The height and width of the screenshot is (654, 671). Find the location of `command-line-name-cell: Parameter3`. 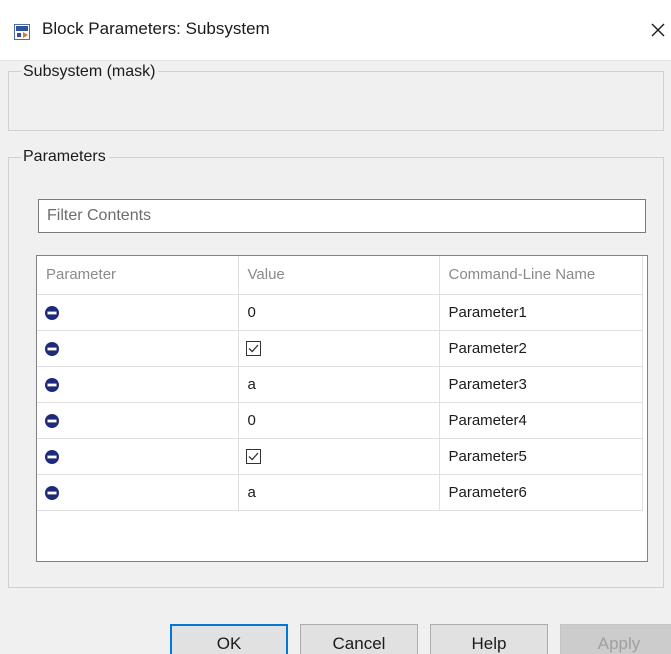

command-line-name-cell: Parameter3 is located at coordinates (540, 384).